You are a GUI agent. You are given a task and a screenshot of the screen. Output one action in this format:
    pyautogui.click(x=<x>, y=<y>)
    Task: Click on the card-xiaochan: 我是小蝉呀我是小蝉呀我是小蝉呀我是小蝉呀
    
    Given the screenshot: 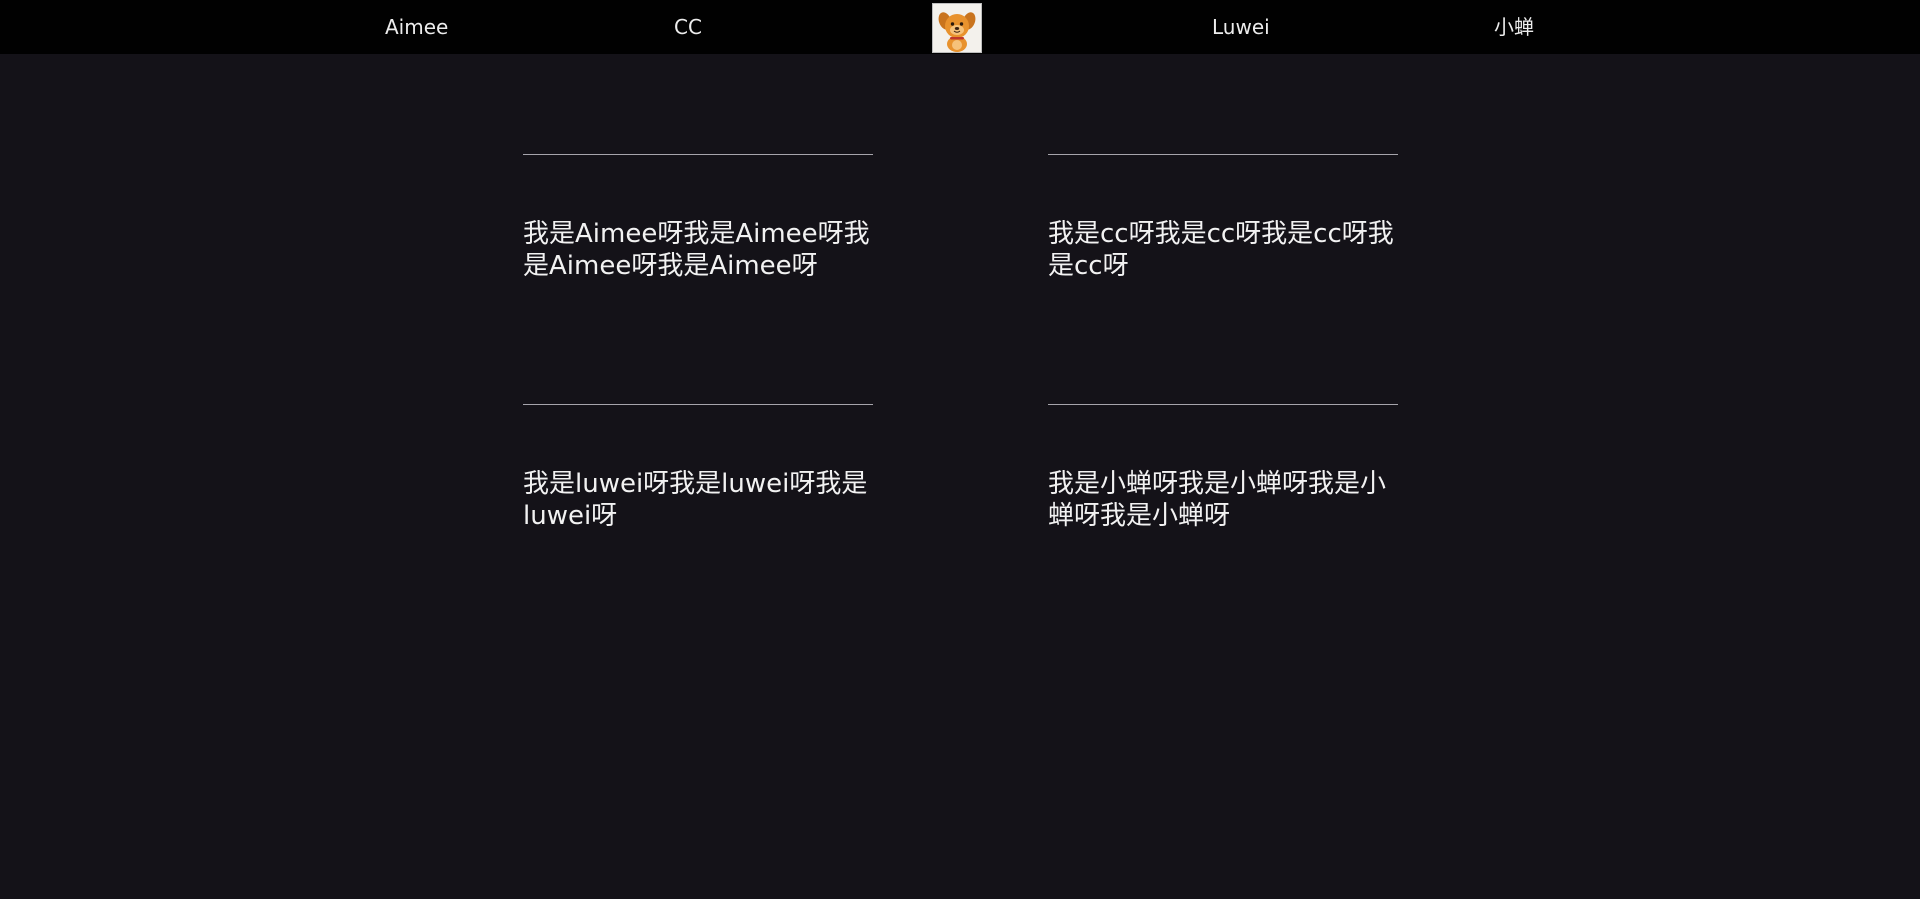 What is the action you would take?
    pyautogui.click(x=1223, y=481)
    